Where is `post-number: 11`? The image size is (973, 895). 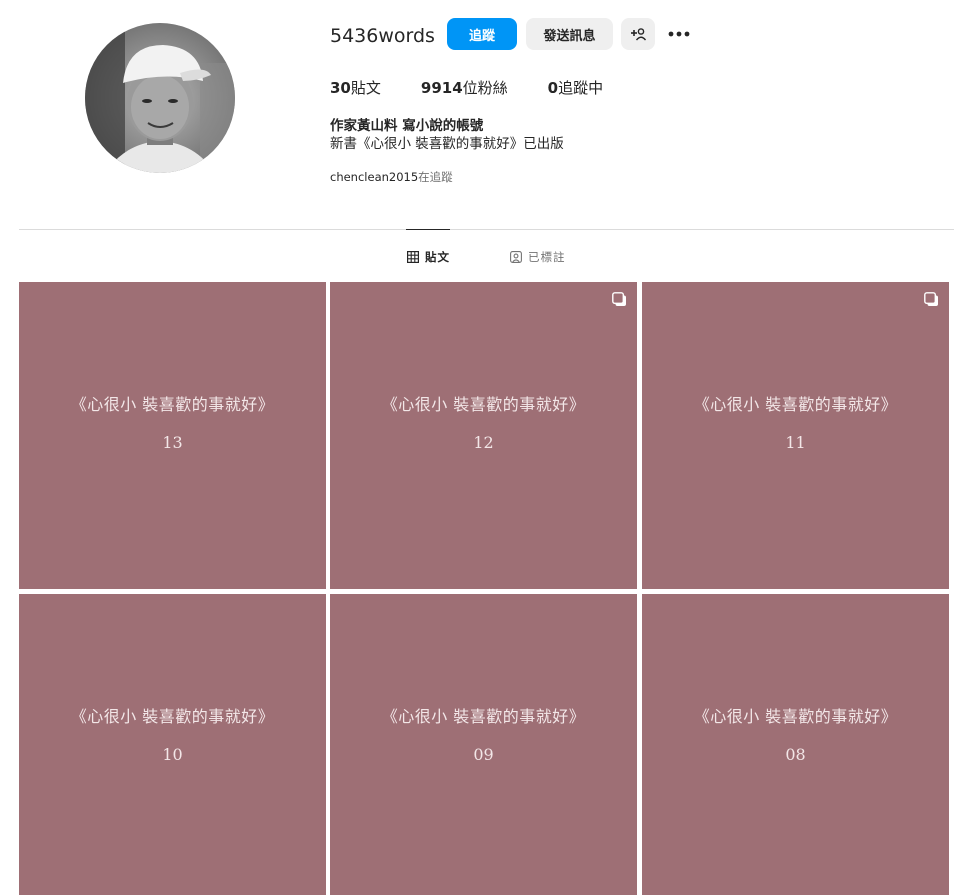 post-number: 11 is located at coordinates (795, 442).